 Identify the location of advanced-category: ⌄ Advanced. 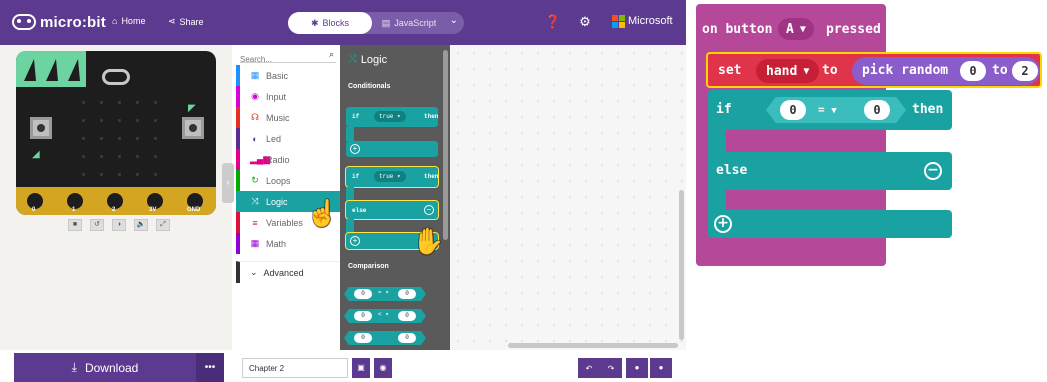
(288, 272).